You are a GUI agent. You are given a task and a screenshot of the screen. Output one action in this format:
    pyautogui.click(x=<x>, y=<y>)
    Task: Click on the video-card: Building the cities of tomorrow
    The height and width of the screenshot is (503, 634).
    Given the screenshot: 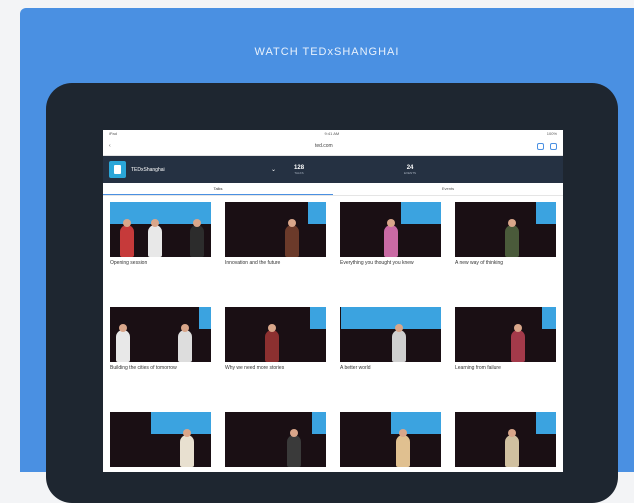 What is the action you would take?
    pyautogui.click(x=160, y=354)
    